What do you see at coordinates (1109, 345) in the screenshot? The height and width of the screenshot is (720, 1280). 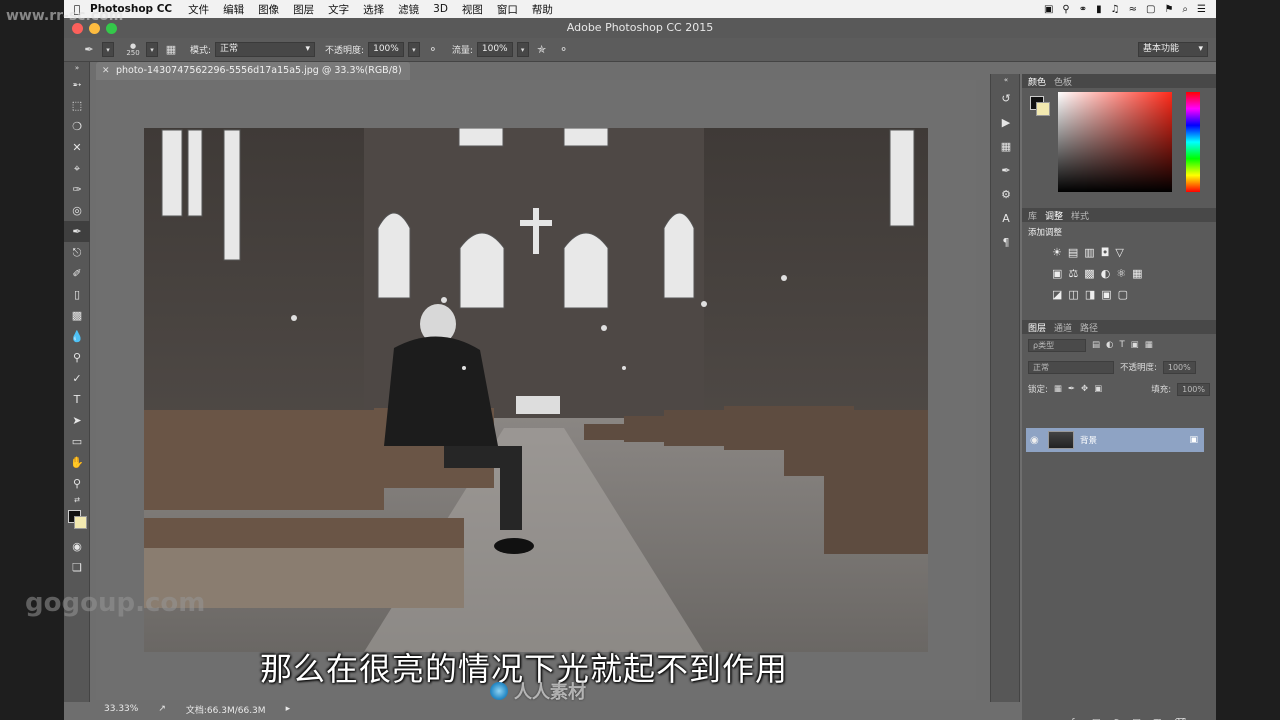 I see `filter-adjustment-icon: ◐` at bounding box center [1109, 345].